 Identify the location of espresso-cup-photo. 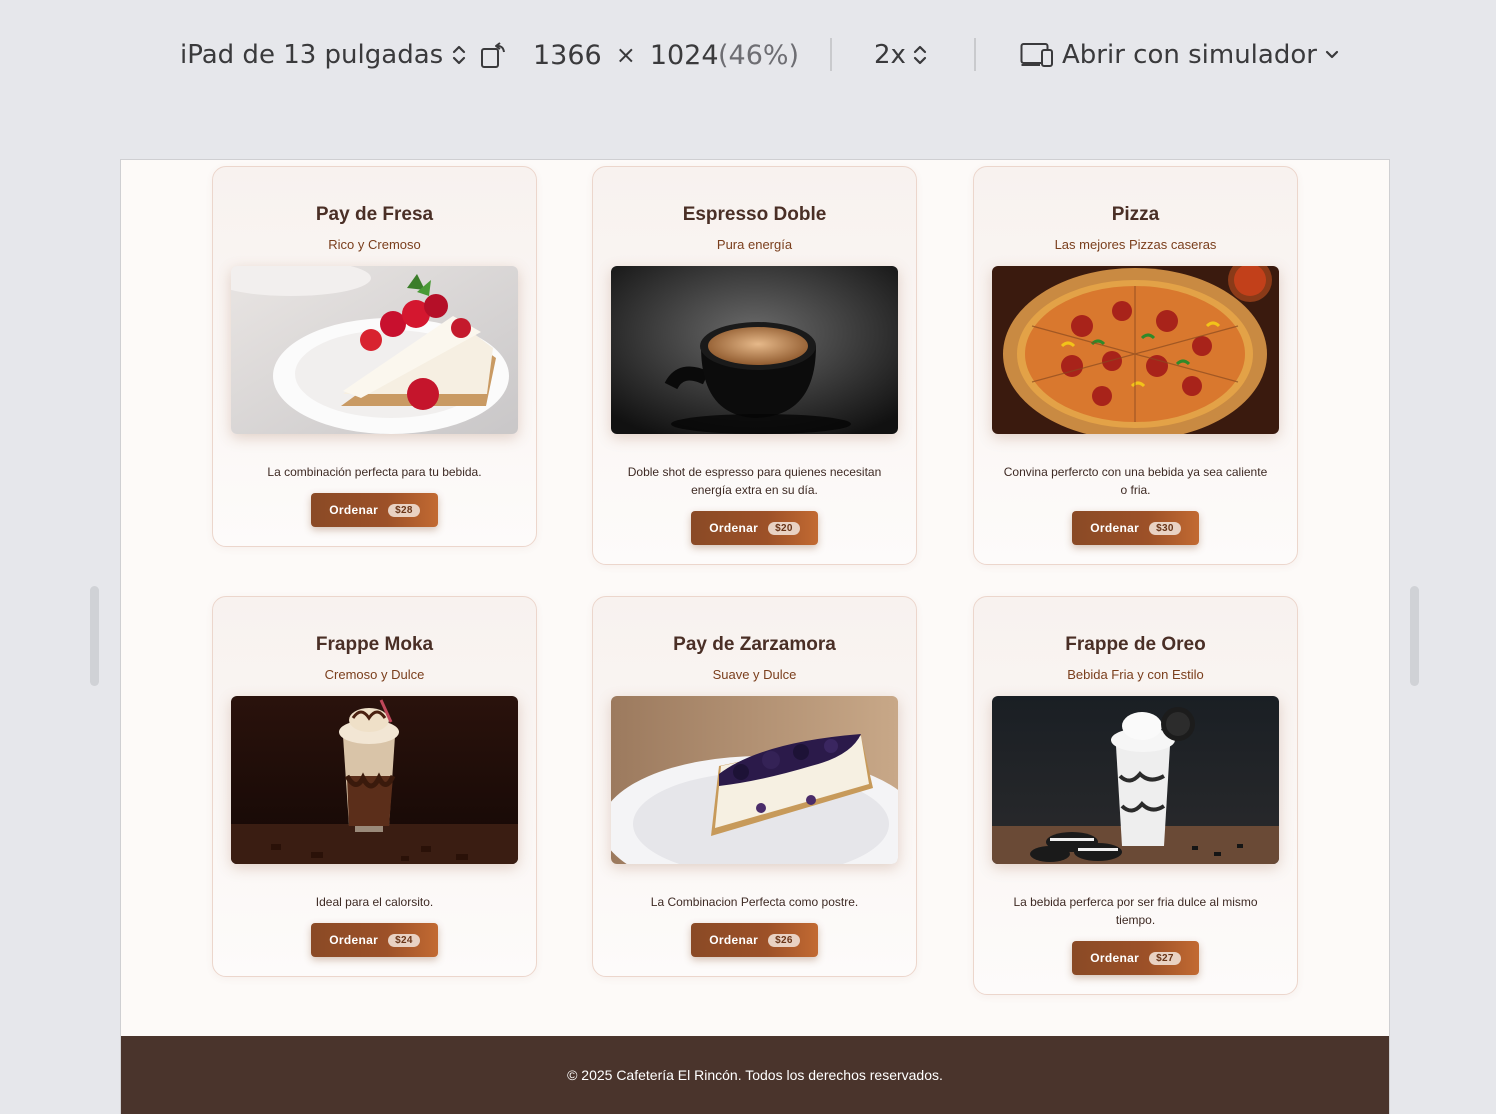
(754, 350).